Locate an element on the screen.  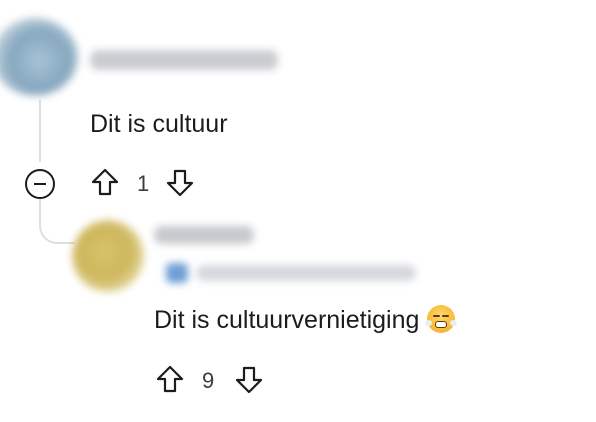
vote-score: 1 is located at coordinates (143, 183).